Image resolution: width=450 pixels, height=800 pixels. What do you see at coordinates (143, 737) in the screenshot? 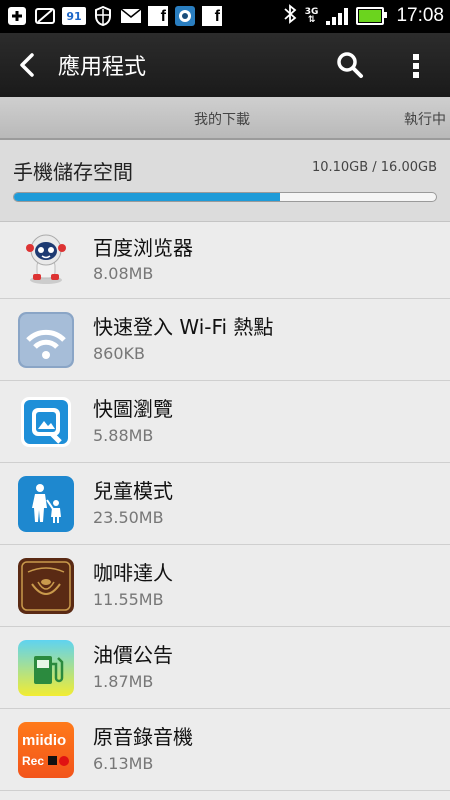
I see `app-name: 原音錄音機` at bounding box center [143, 737].